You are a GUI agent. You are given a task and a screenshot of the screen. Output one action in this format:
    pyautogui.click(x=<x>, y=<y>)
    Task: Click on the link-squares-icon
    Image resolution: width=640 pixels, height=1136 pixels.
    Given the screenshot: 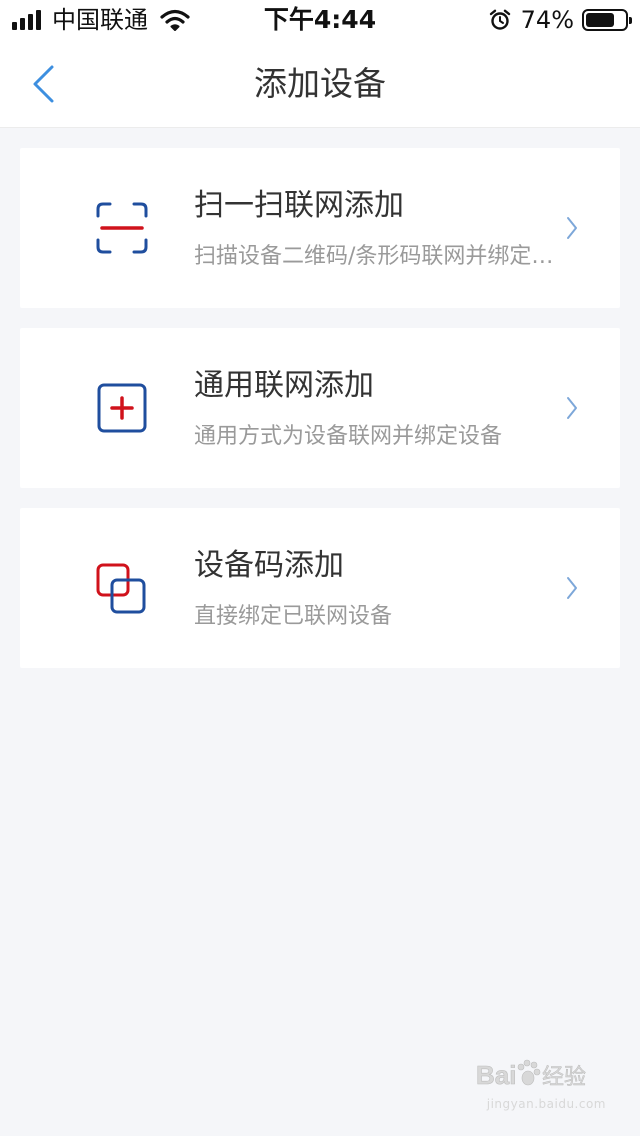 What is the action you would take?
    pyautogui.click(x=121, y=588)
    